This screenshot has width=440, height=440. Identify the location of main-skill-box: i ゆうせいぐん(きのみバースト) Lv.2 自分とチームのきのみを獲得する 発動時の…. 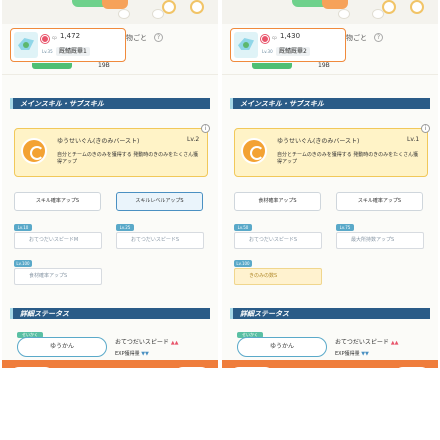
(112, 150).